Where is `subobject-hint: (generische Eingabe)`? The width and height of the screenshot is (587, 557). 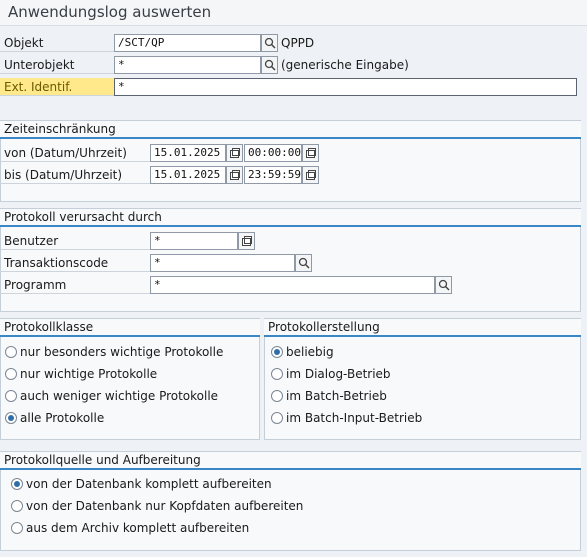 subobject-hint: (generische Eingabe) is located at coordinates (345, 65).